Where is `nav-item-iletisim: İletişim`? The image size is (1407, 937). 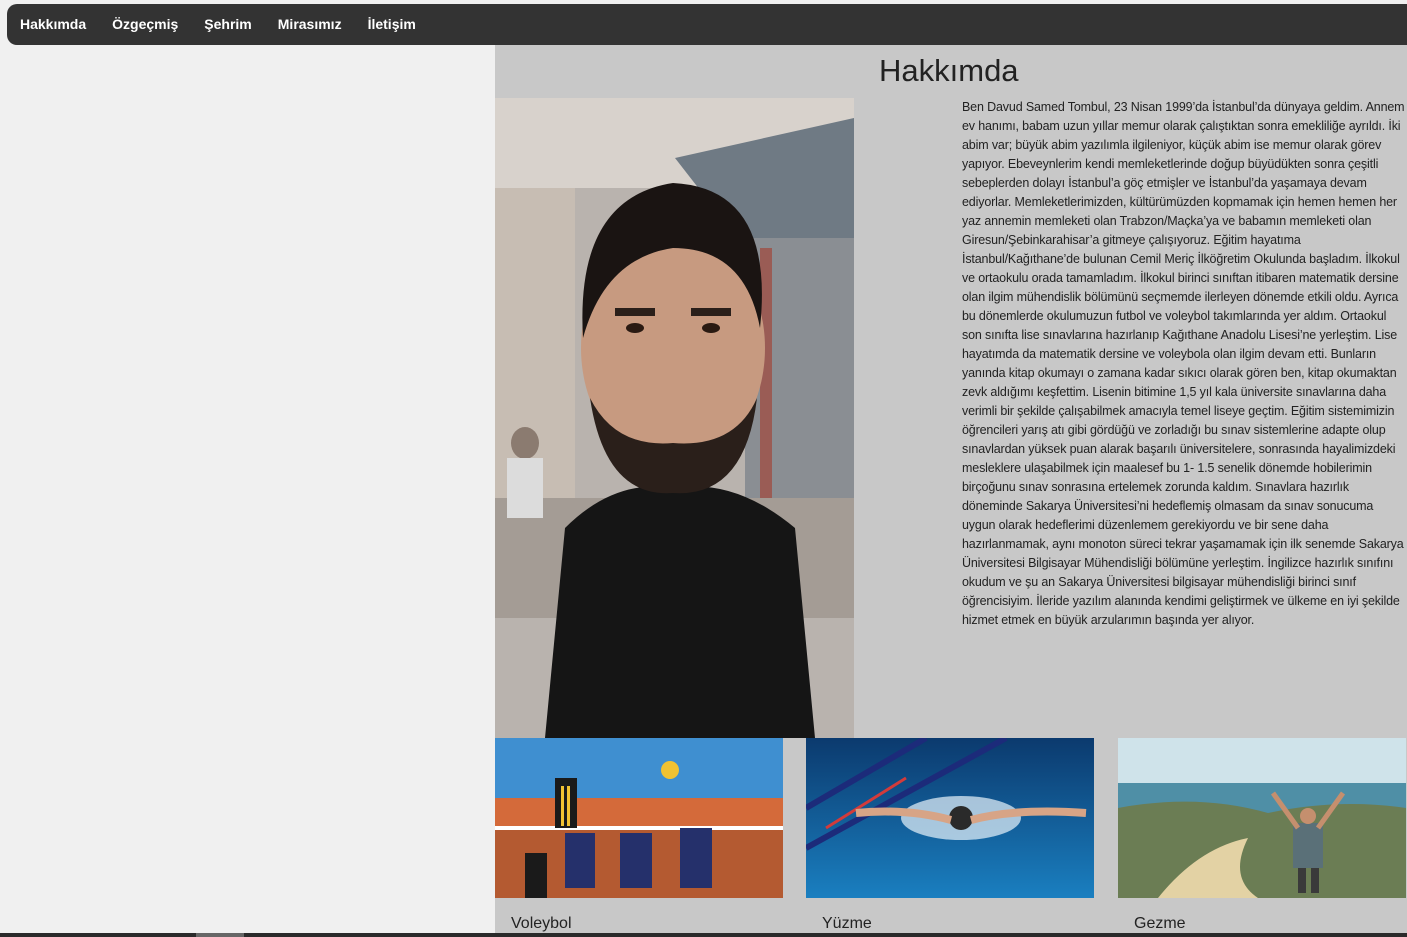
nav-item-iletisim: İletişim is located at coordinates (392, 24).